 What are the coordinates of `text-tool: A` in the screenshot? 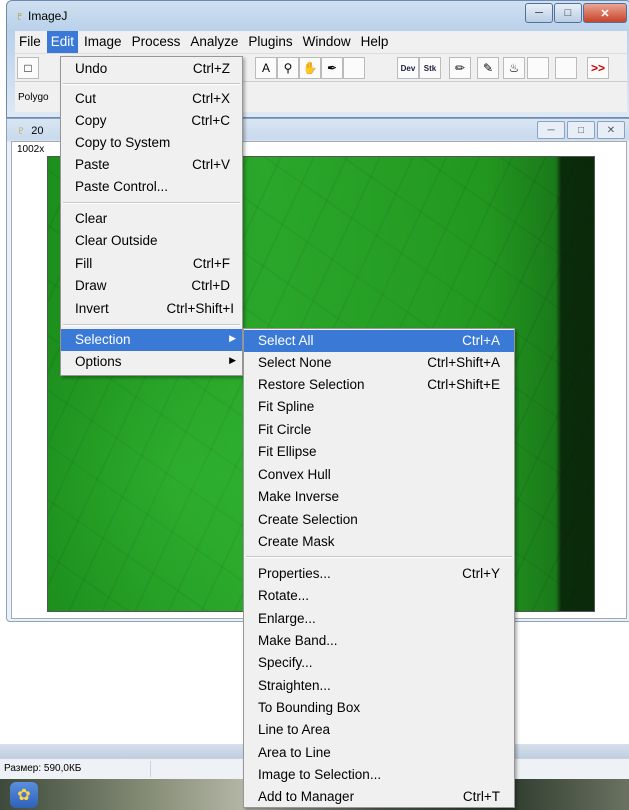 It's located at (266, 68).